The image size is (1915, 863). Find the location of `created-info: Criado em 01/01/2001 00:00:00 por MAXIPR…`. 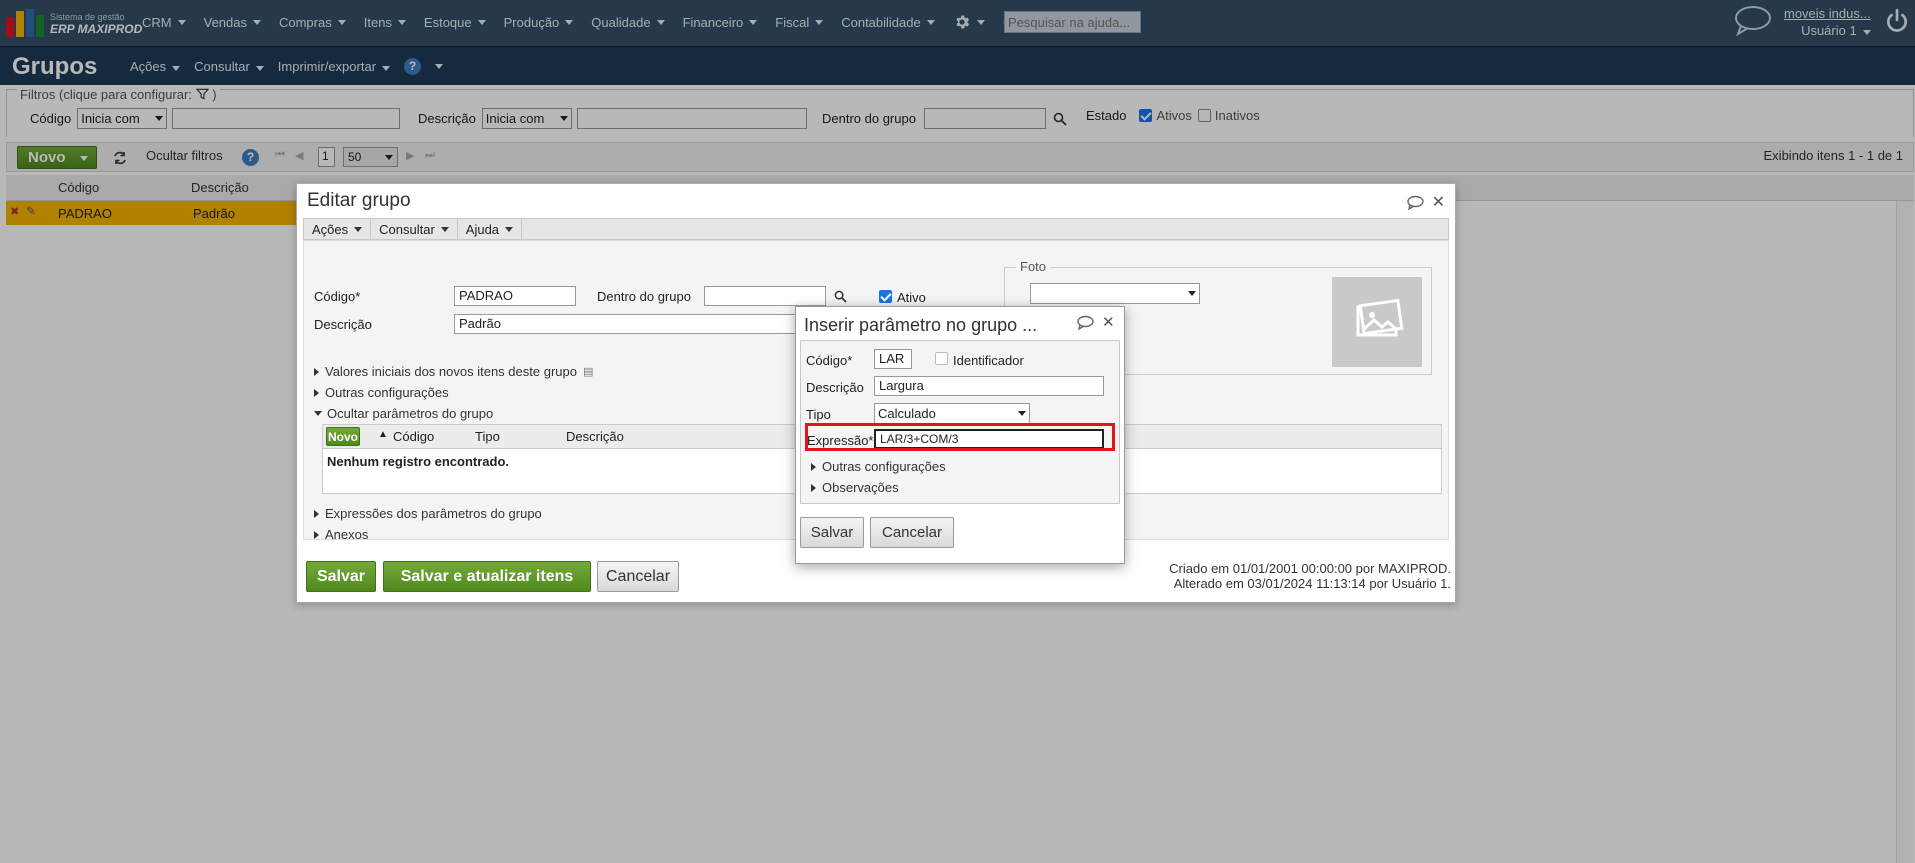

created-info: Criado em 01/01/2001 00:00:00 por MAXIPR… is located at coordinates (1310, 568).